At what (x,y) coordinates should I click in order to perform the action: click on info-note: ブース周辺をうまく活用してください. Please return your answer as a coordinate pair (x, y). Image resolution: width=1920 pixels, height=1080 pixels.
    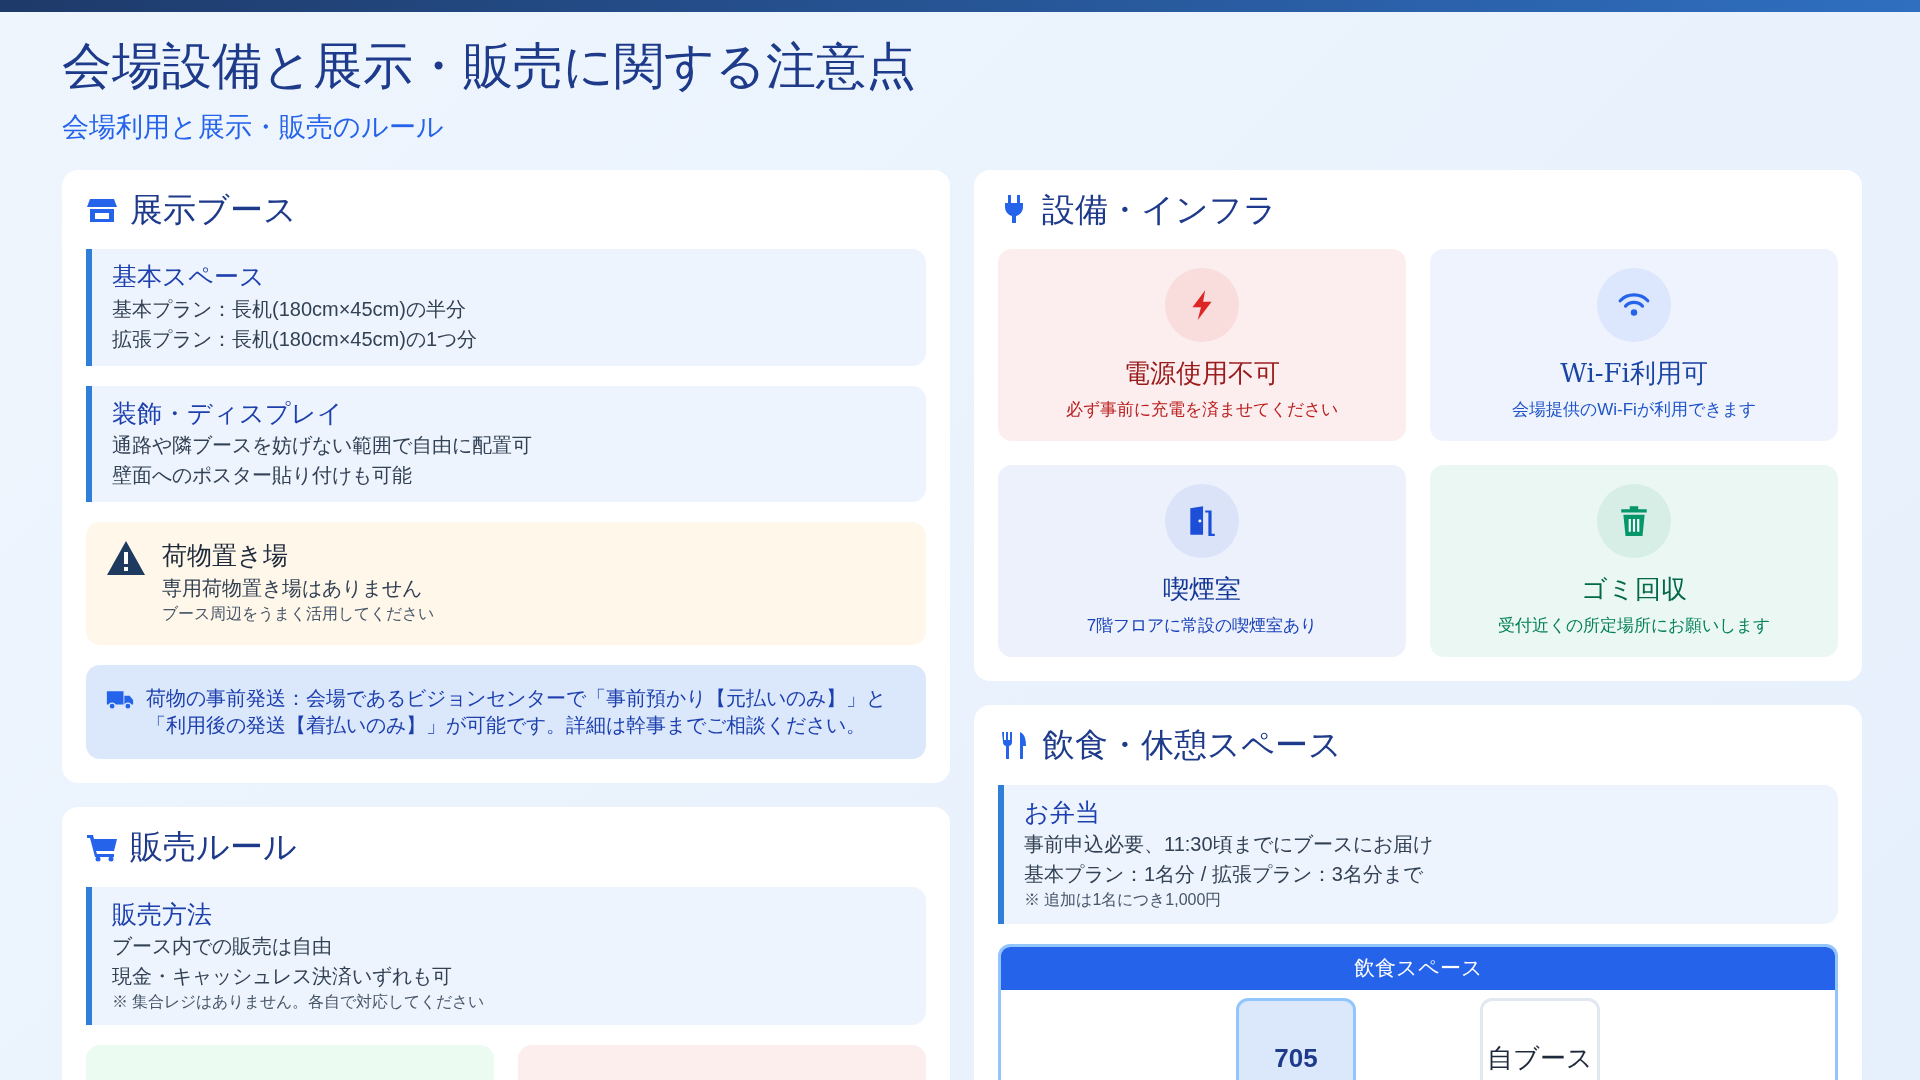
    Looking at the image, I should click on (298, 613).